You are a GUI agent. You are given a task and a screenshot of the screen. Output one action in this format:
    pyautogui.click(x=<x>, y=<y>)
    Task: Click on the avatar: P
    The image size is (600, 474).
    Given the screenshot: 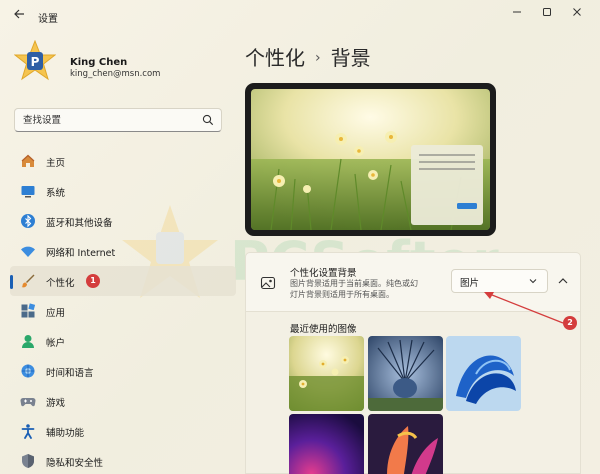 What is the action you would take?
    pyautogui.click(x=35, y=60)
    